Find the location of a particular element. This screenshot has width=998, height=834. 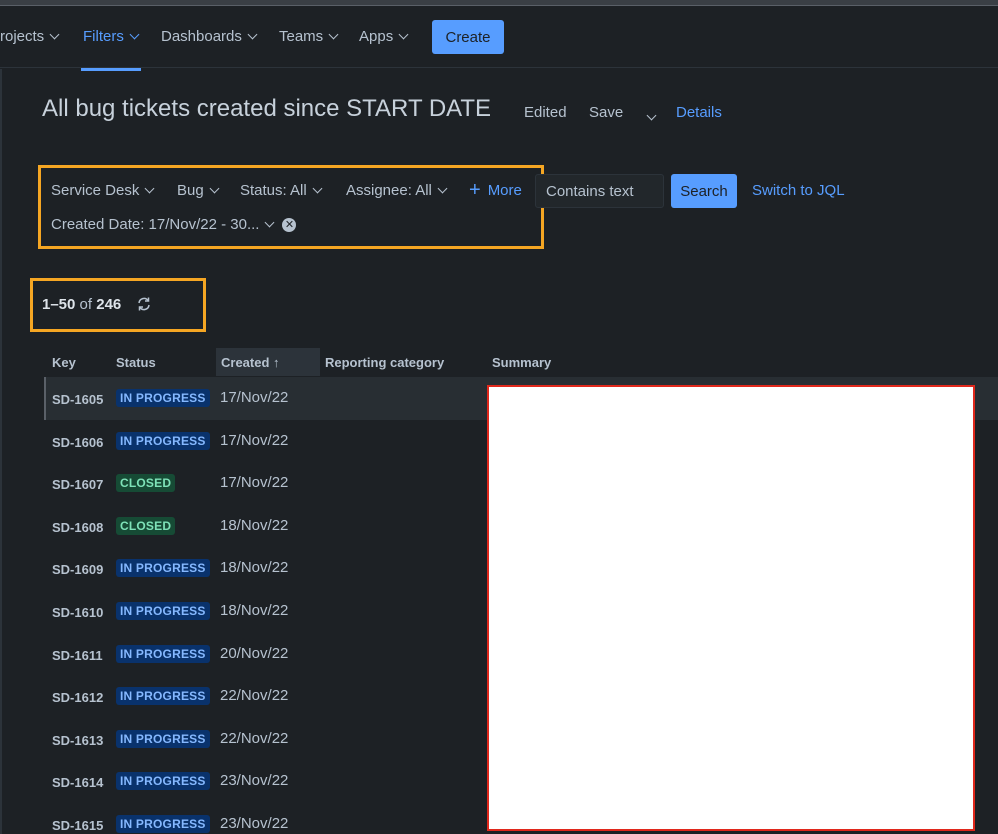

issue-key-link: SD-1608 is located at coordinates (77, 527).